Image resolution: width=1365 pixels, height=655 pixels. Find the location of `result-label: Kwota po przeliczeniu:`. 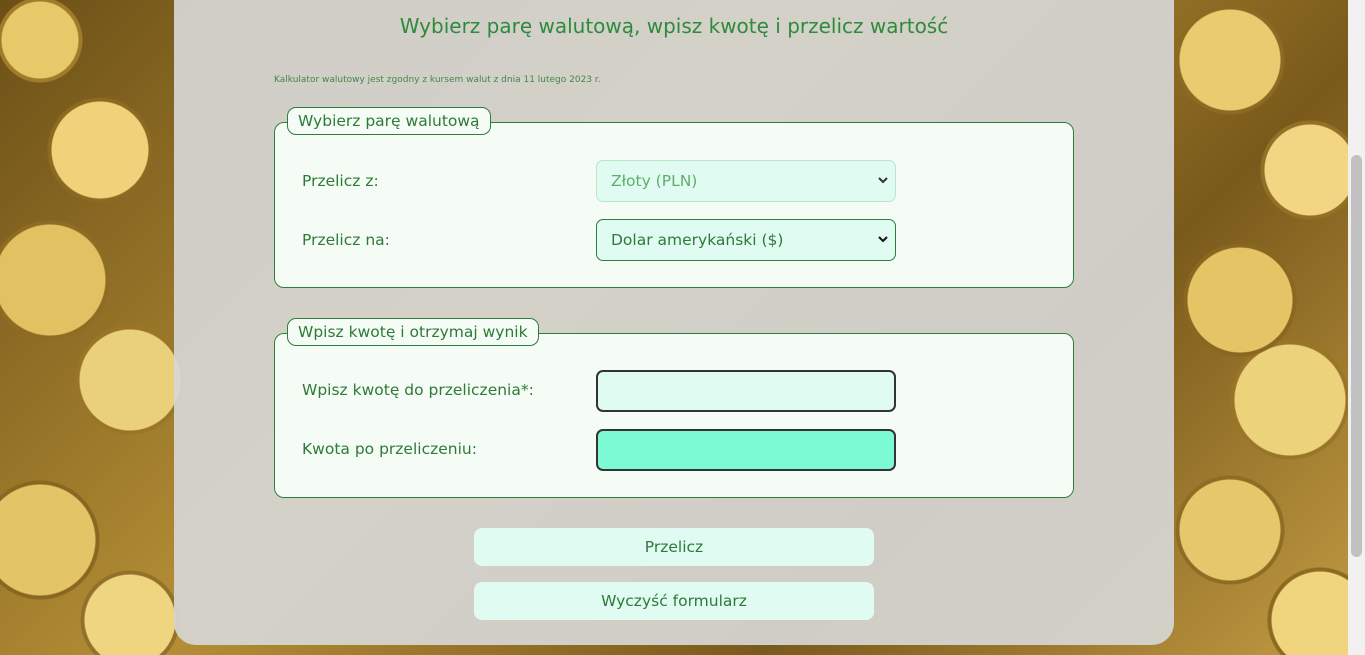

result-label: Kwota po przeliczeniu: is located at coordinates (389, 449).